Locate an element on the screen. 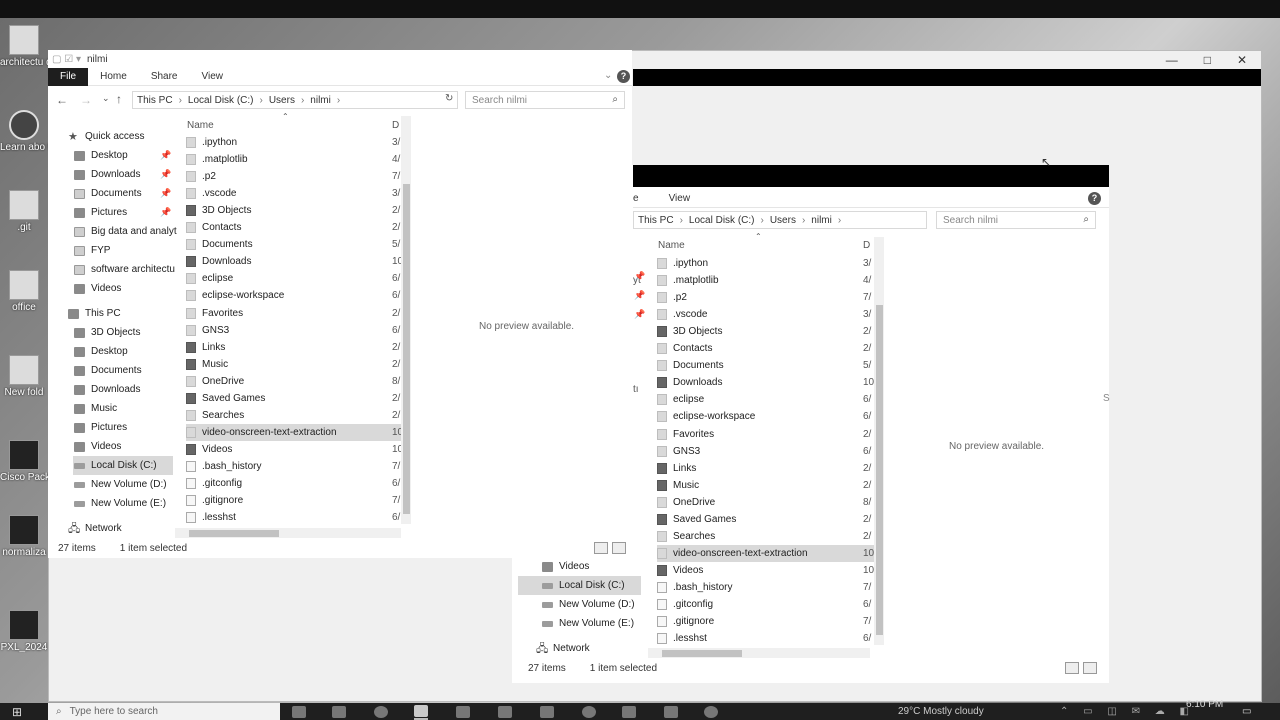 Image resolution: width=1280 pixels, height=720 pixels. nav-item: This PC is located at coordinates (116, 313).